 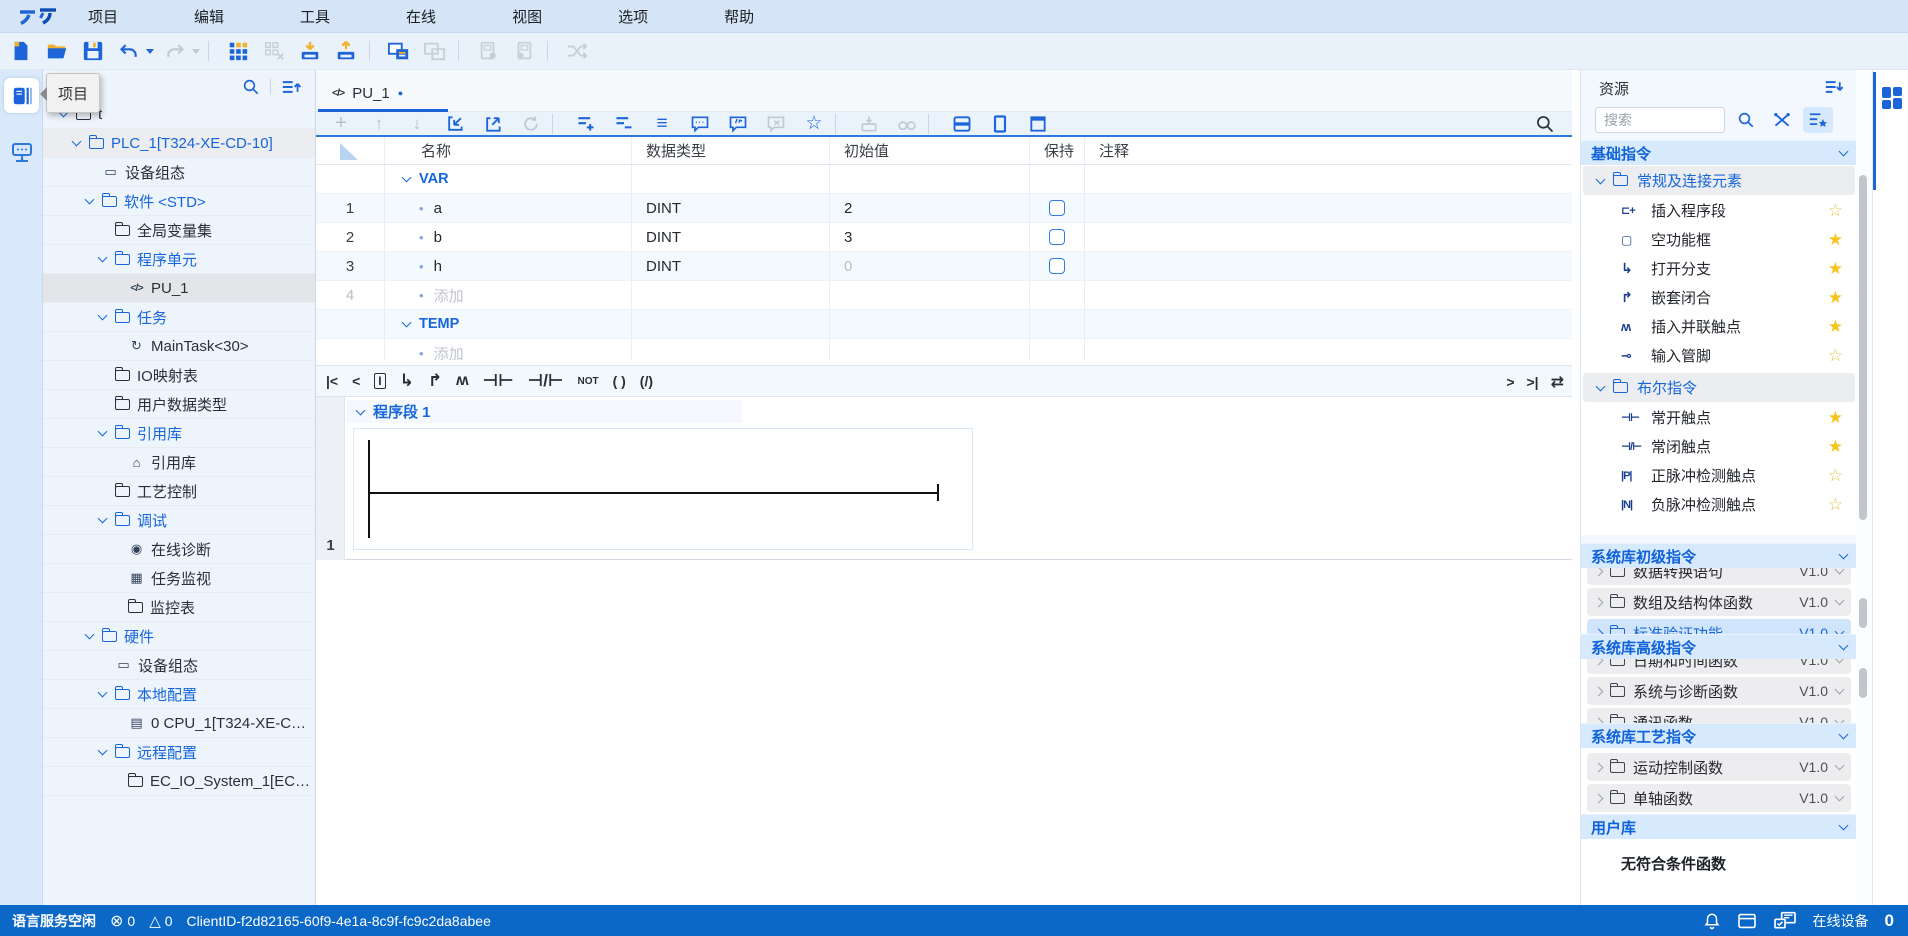 I want to click on open-branch-icon: ↳, so click(x=407, y=381).